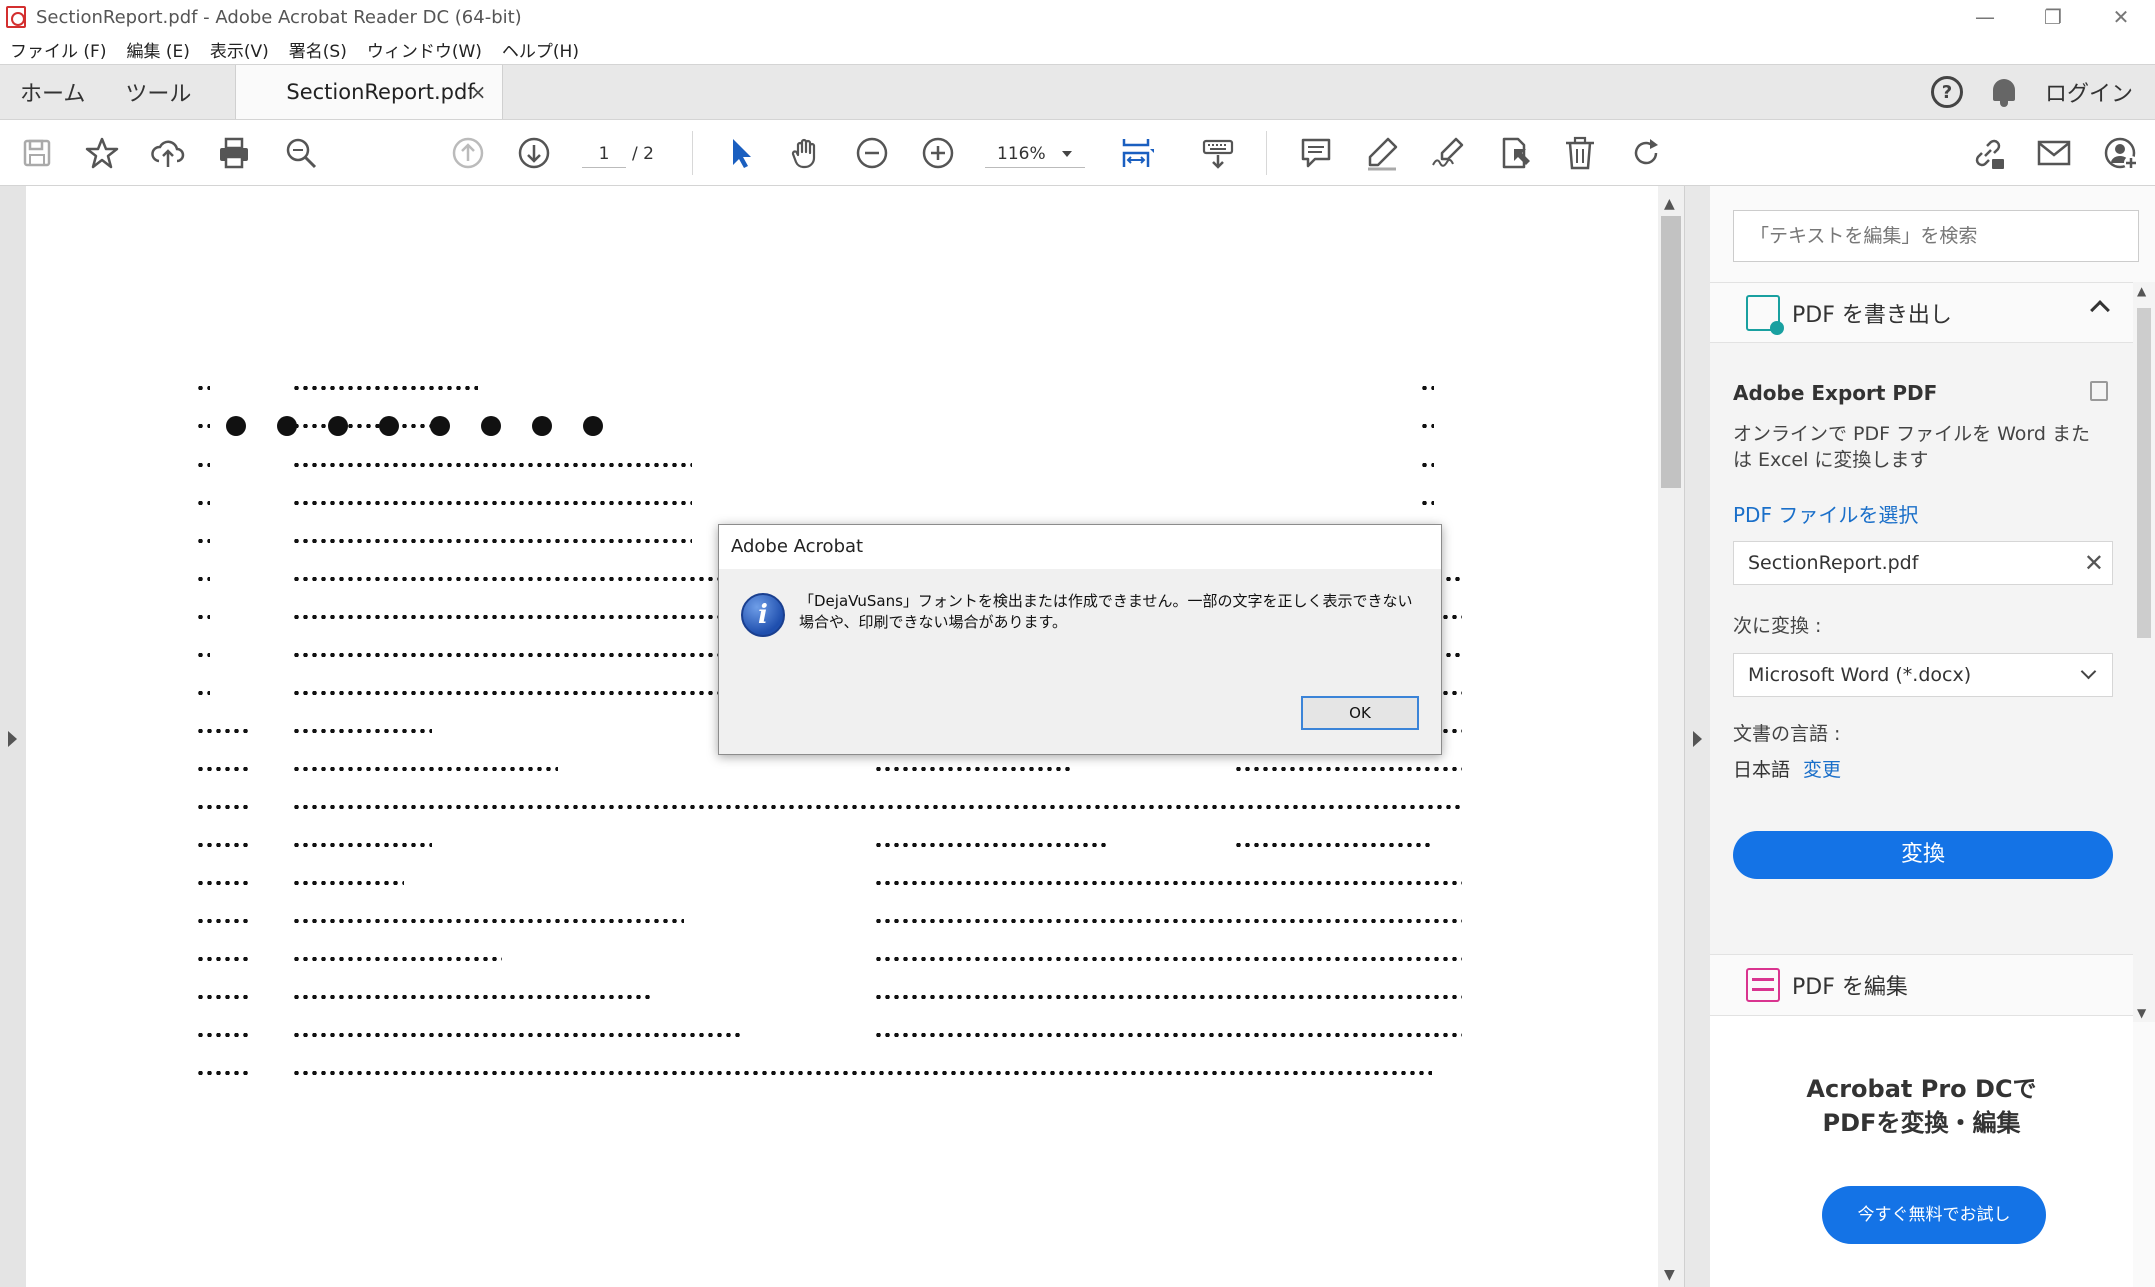  What do you see at coordinates (872, 153) in the screenshot?
I see `zoom-out-icon` at bounding box center [872, 153].